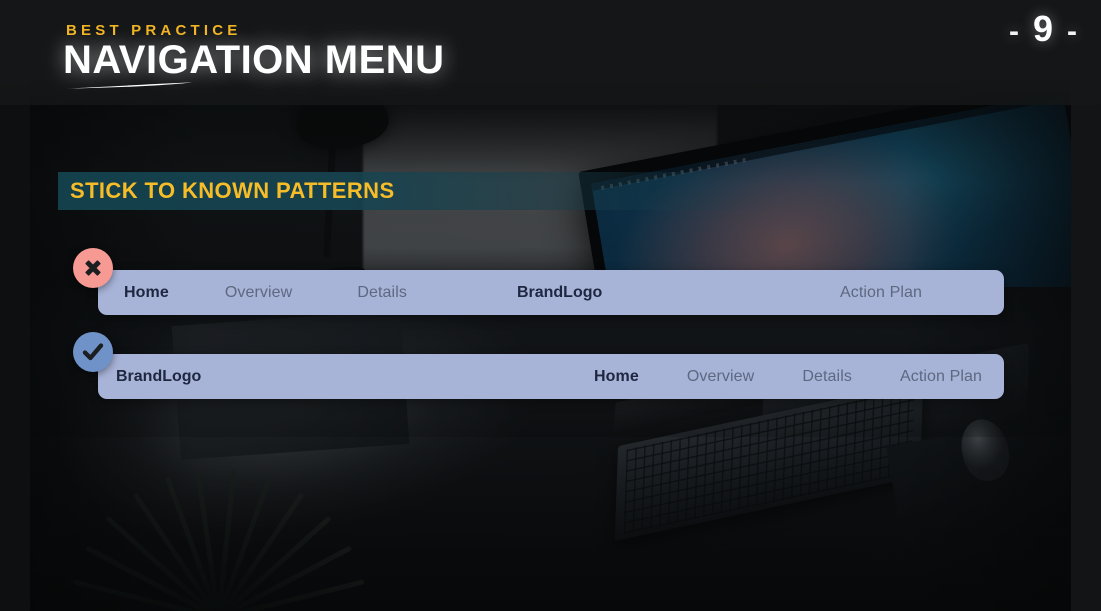 The height and width of the screenshot is (611, 1101). What do you see at coordinates (154, 30) in the screenshot?
I see `slide-kicker: BEST PRACTICE` at bounding box center [154, 30].